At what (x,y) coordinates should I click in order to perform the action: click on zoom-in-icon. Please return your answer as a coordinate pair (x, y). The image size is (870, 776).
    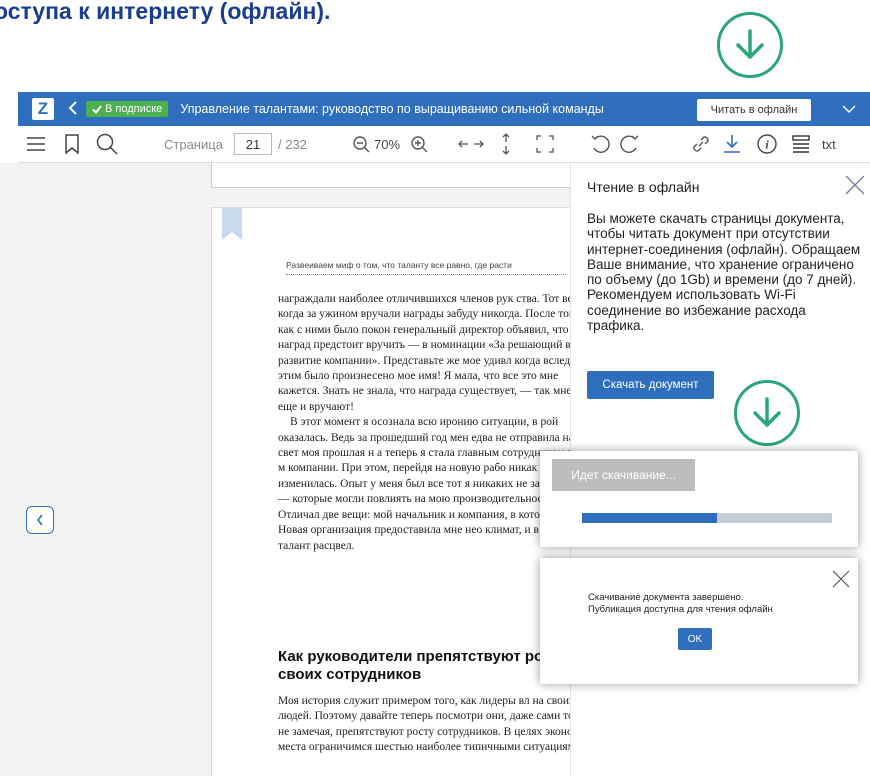
    Looking at the image, I should click on (419, 144).